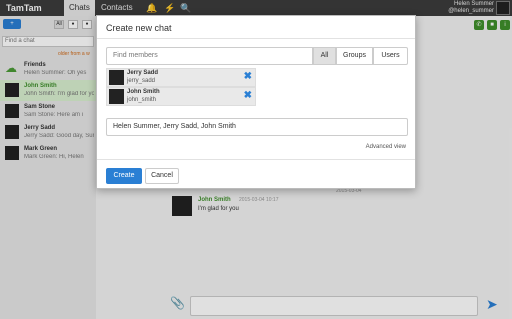 The image size is (512, 319). I want to click on filter-groups: Groups, so click(354, 56).